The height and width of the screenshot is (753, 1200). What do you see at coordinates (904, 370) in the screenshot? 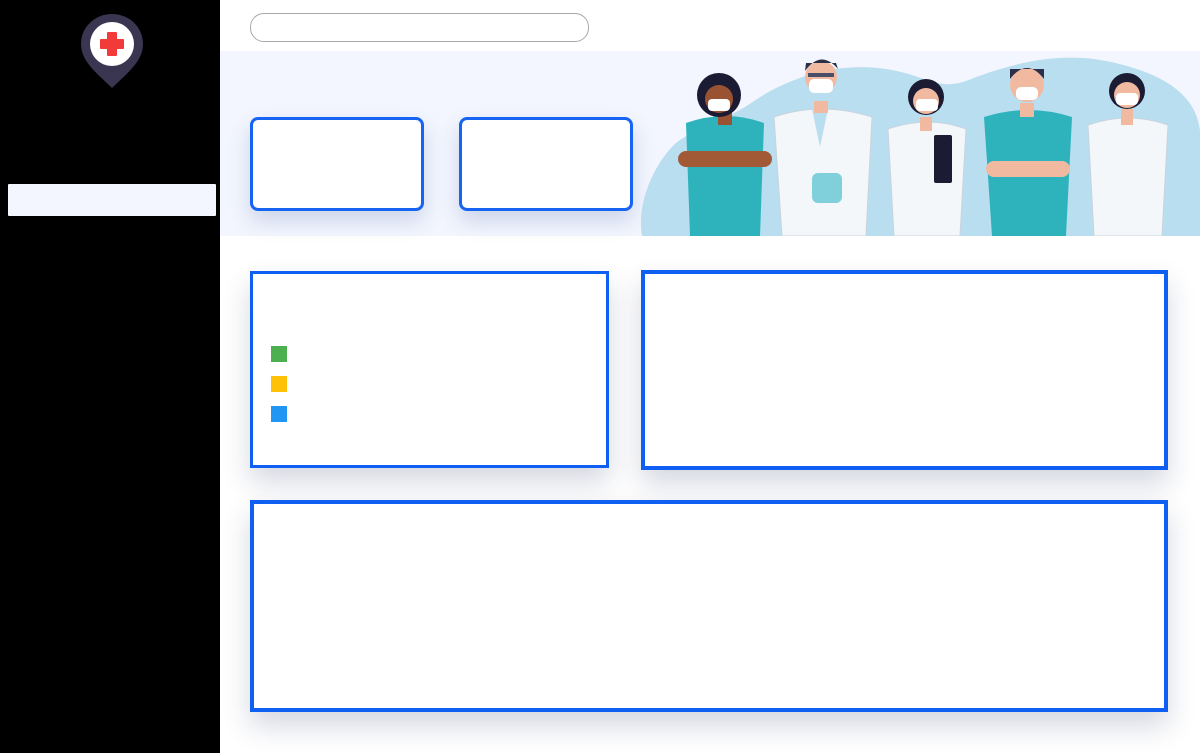
I see `overview-card` at bounding box center [904, 370].